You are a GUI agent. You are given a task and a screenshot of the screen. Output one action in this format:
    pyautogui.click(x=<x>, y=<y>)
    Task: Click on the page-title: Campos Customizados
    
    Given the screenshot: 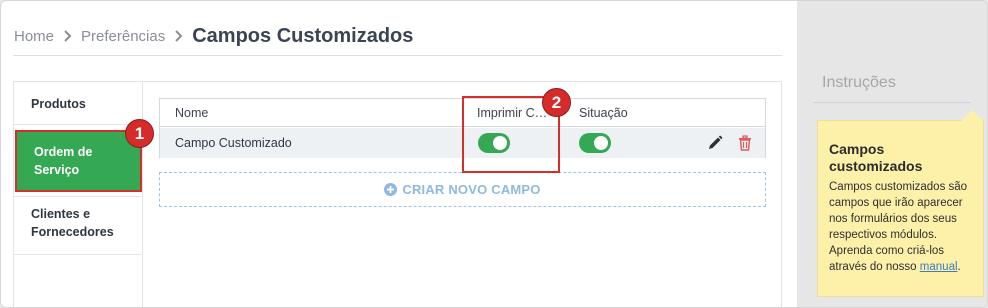 What is the action you would take?
    pyautogui.click(x=303, y=35)
    